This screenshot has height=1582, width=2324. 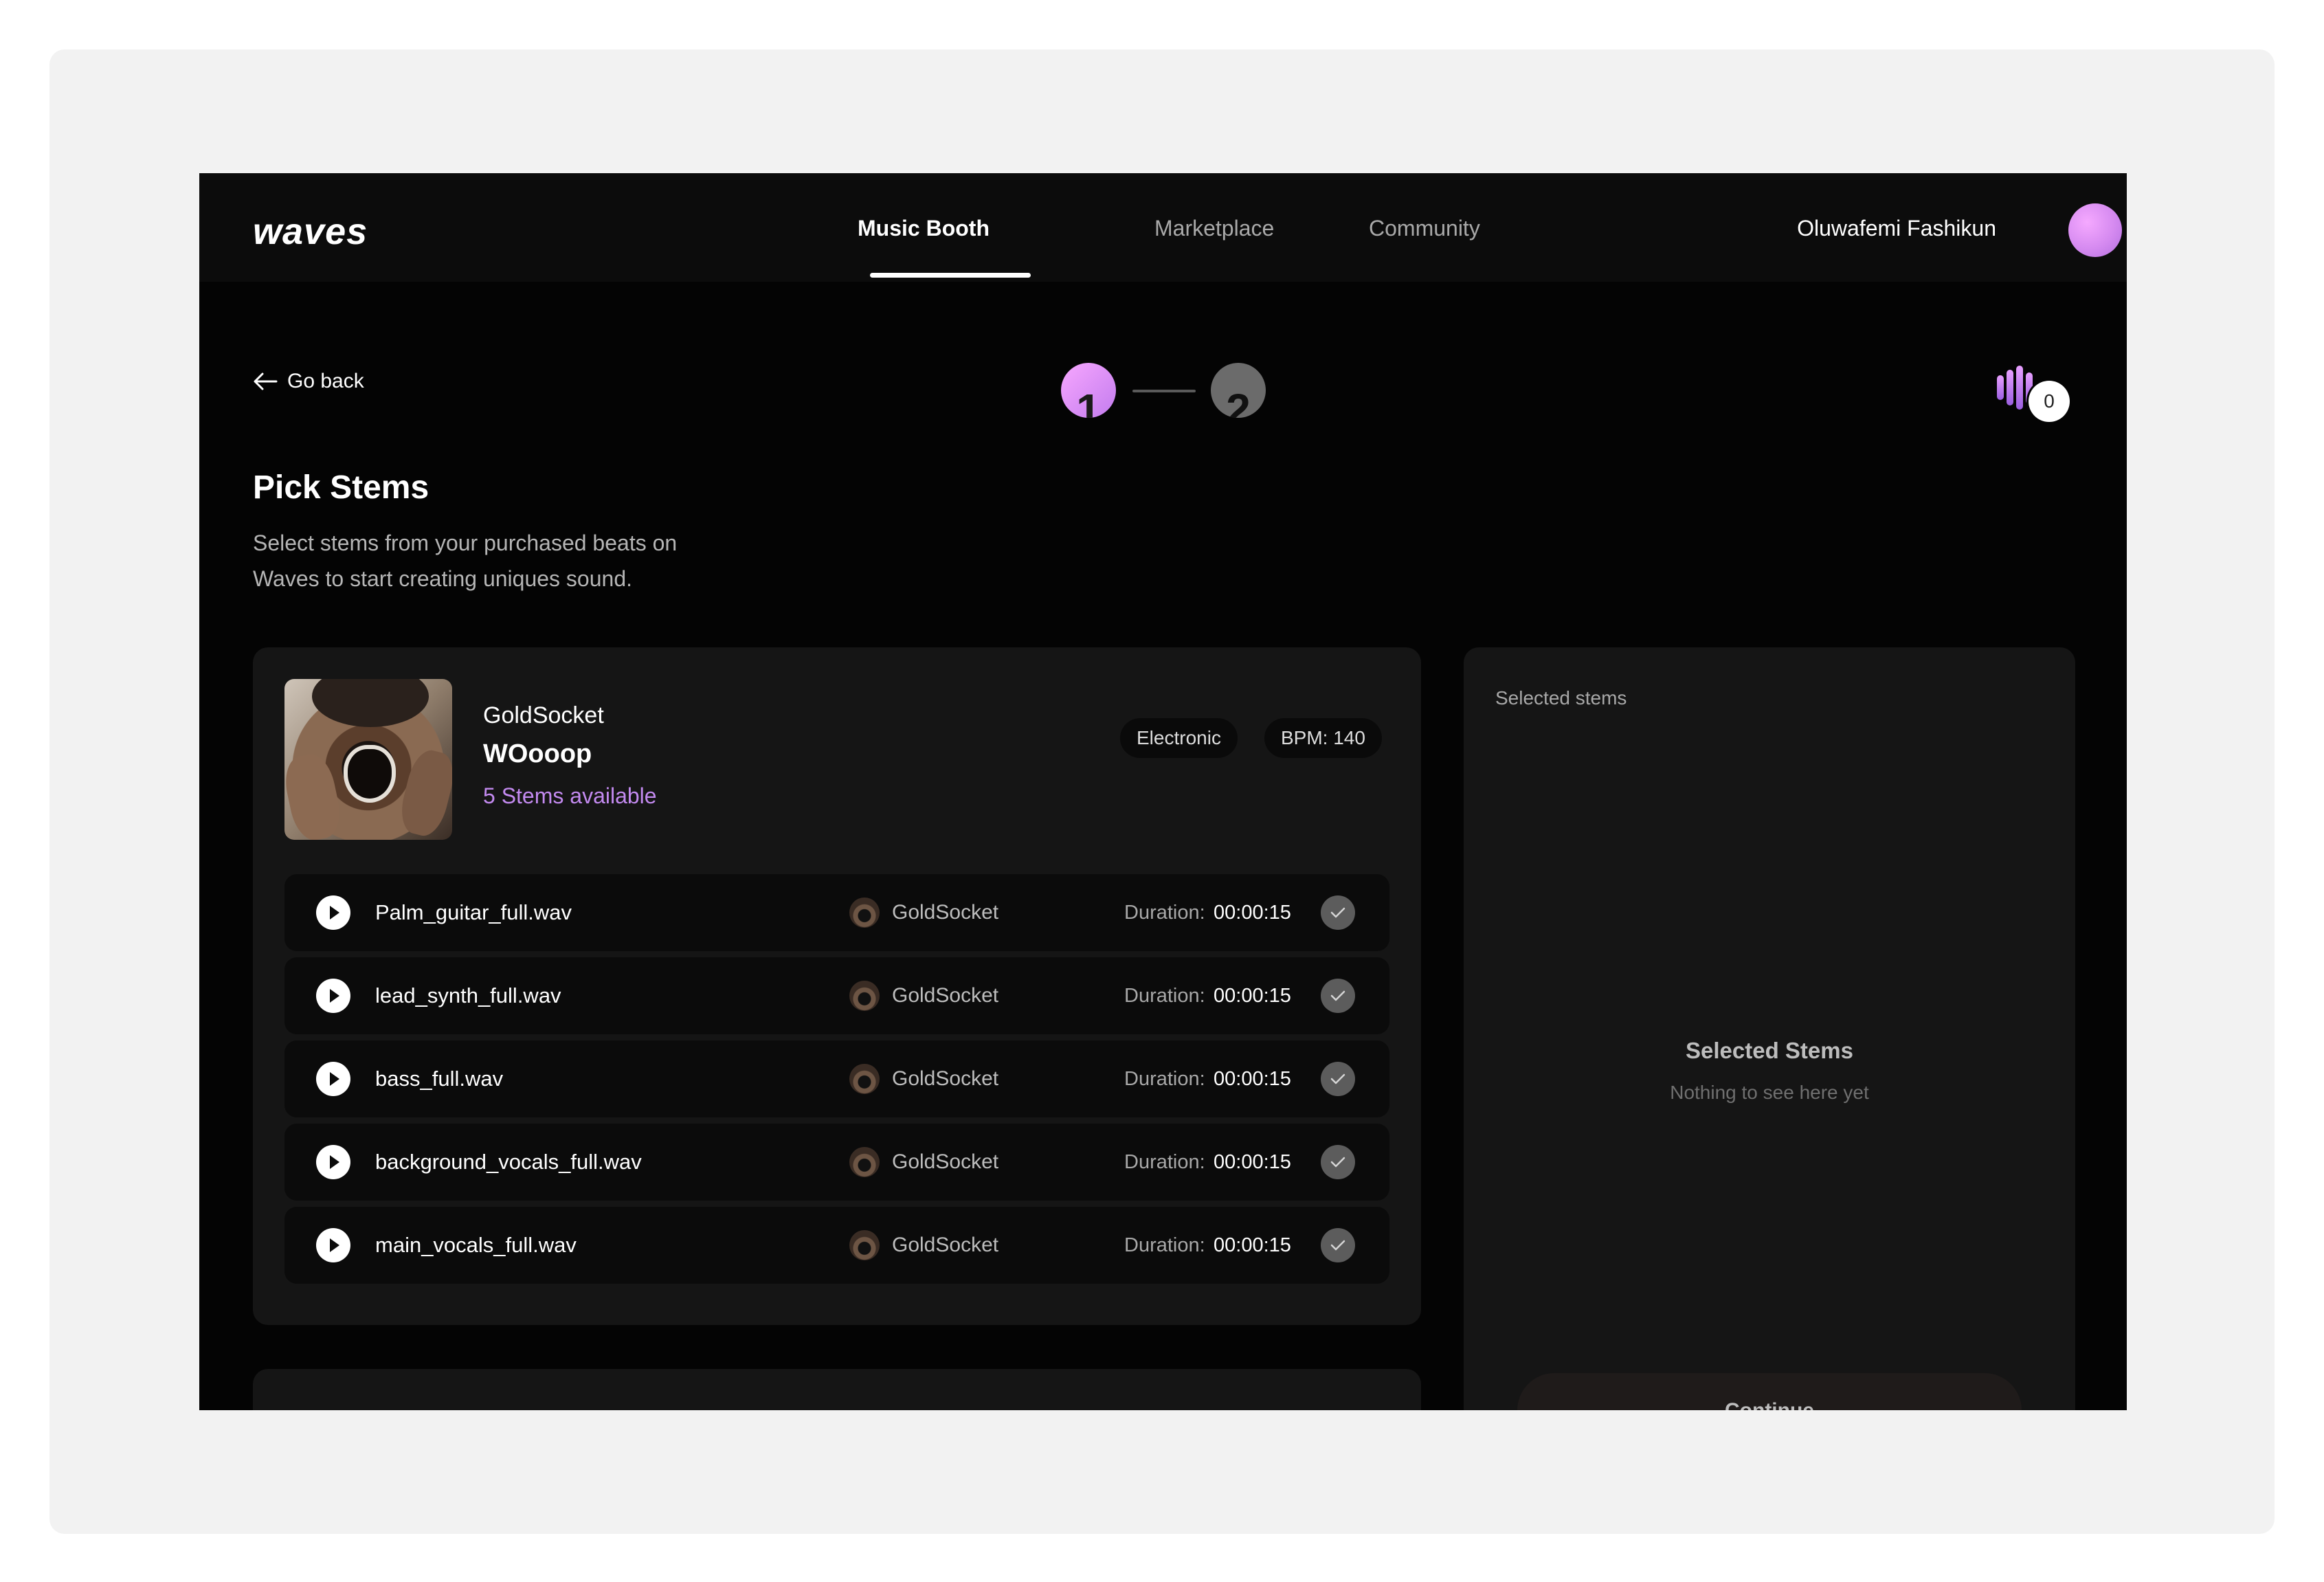 What do you see at coordinates (476, 1245) in the screenshot?
I see `stem-name: main_vocals_full.wav` at bounding box center [476, 1245].